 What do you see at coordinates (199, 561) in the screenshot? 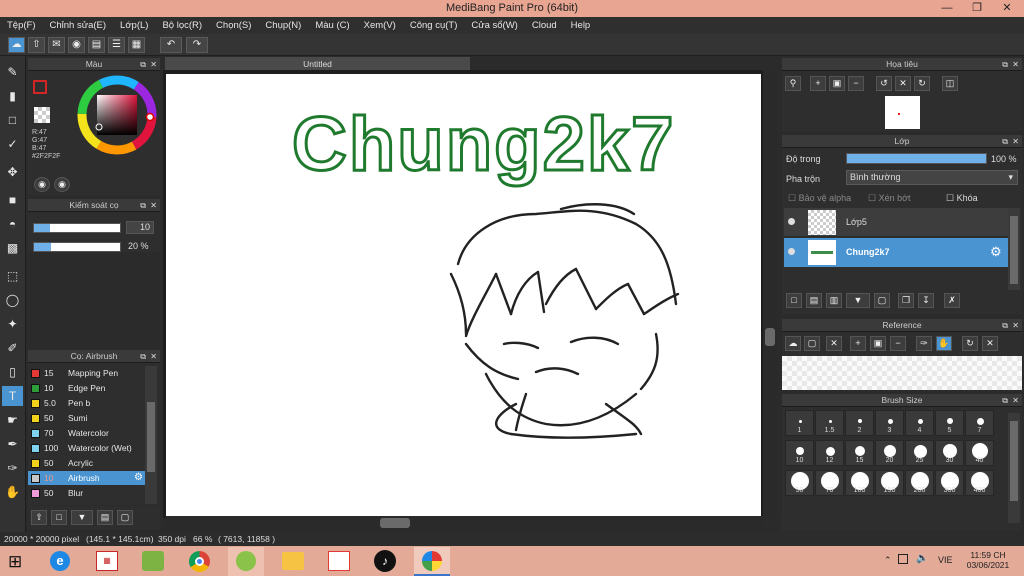
I see `chrome-icon` at bounding box center [199, 561].